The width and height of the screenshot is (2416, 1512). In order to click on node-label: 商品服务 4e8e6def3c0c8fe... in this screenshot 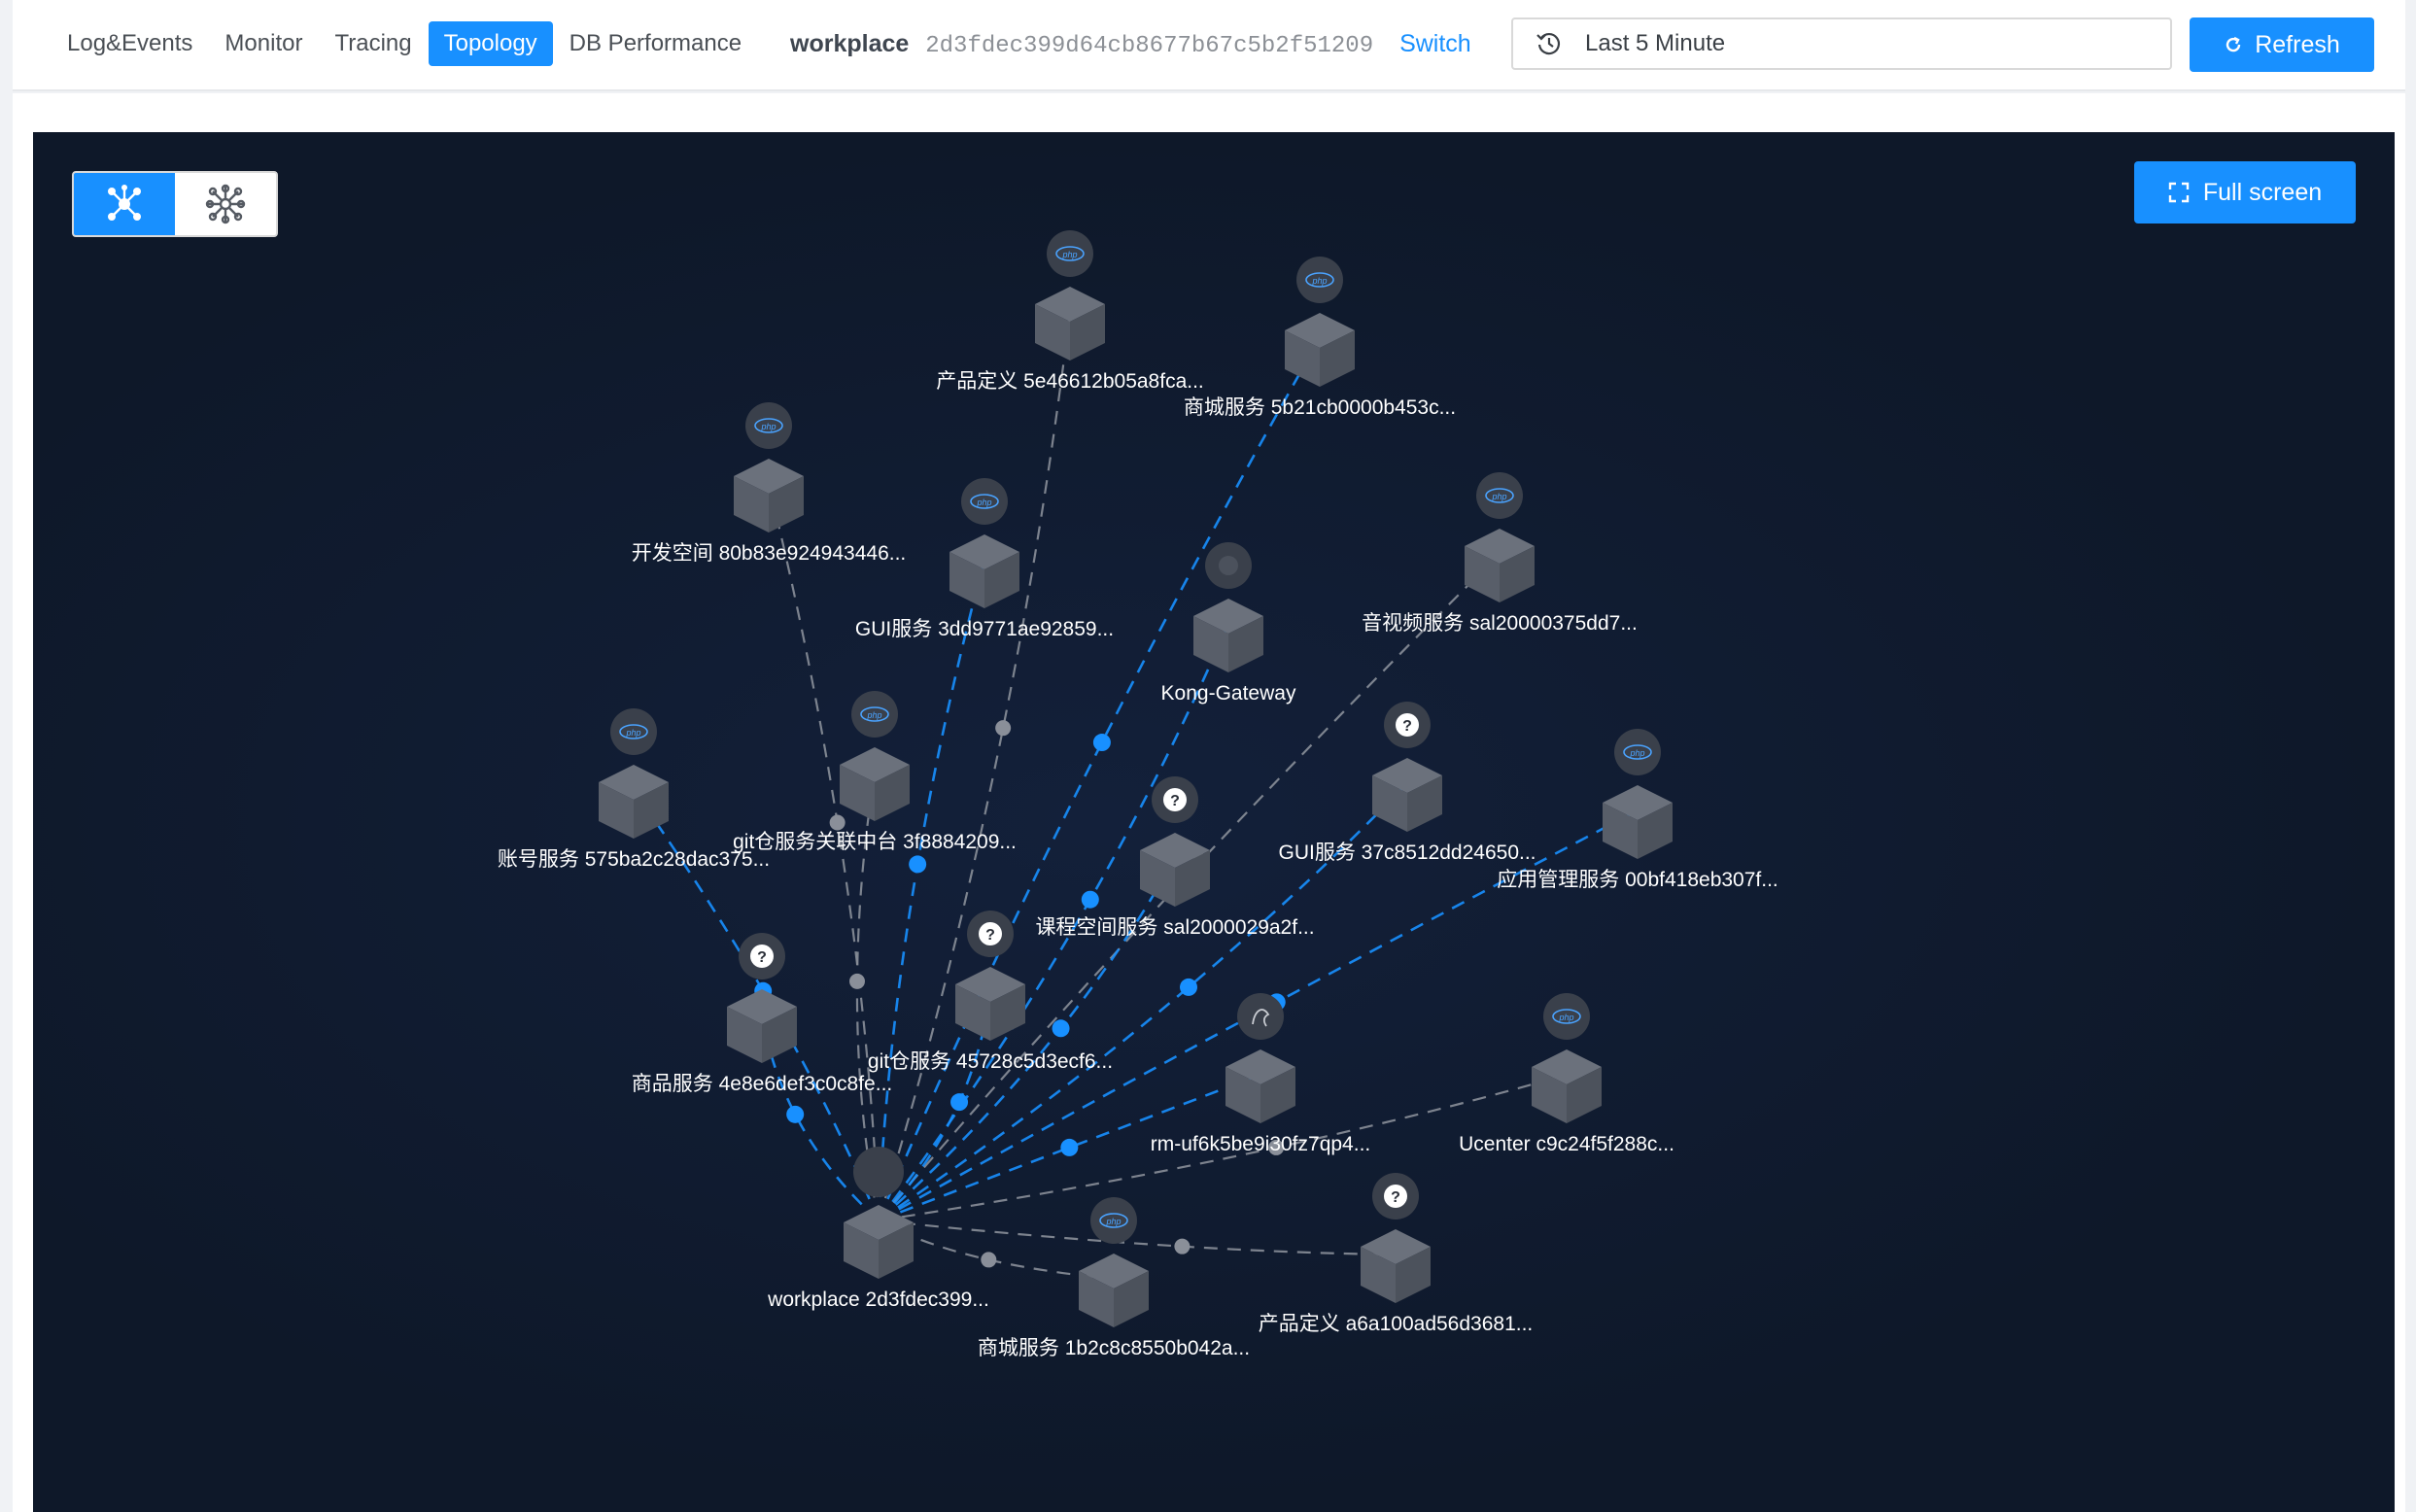, I will do `click(762, 1084)`.